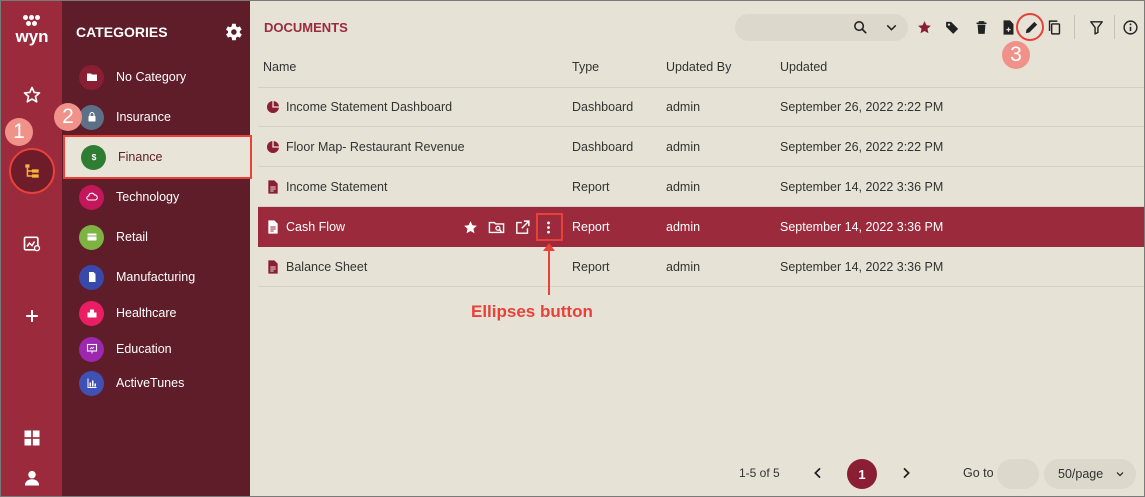 The width and height of the screenshot is (1145, 497). Describe the element at coordinates (337, 187) in the screenshot. I see `row-name: Income Statement` at that location.